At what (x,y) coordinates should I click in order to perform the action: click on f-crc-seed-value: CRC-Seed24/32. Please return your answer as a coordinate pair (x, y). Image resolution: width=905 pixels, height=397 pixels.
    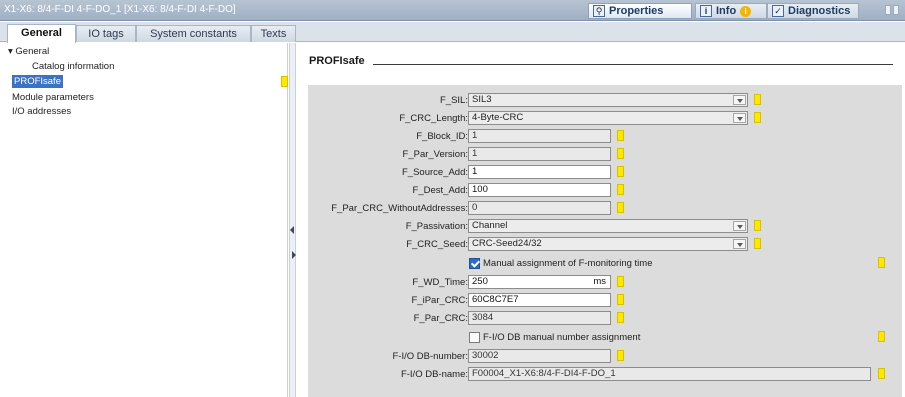
    Looking at the image, I should click on (507, 243).